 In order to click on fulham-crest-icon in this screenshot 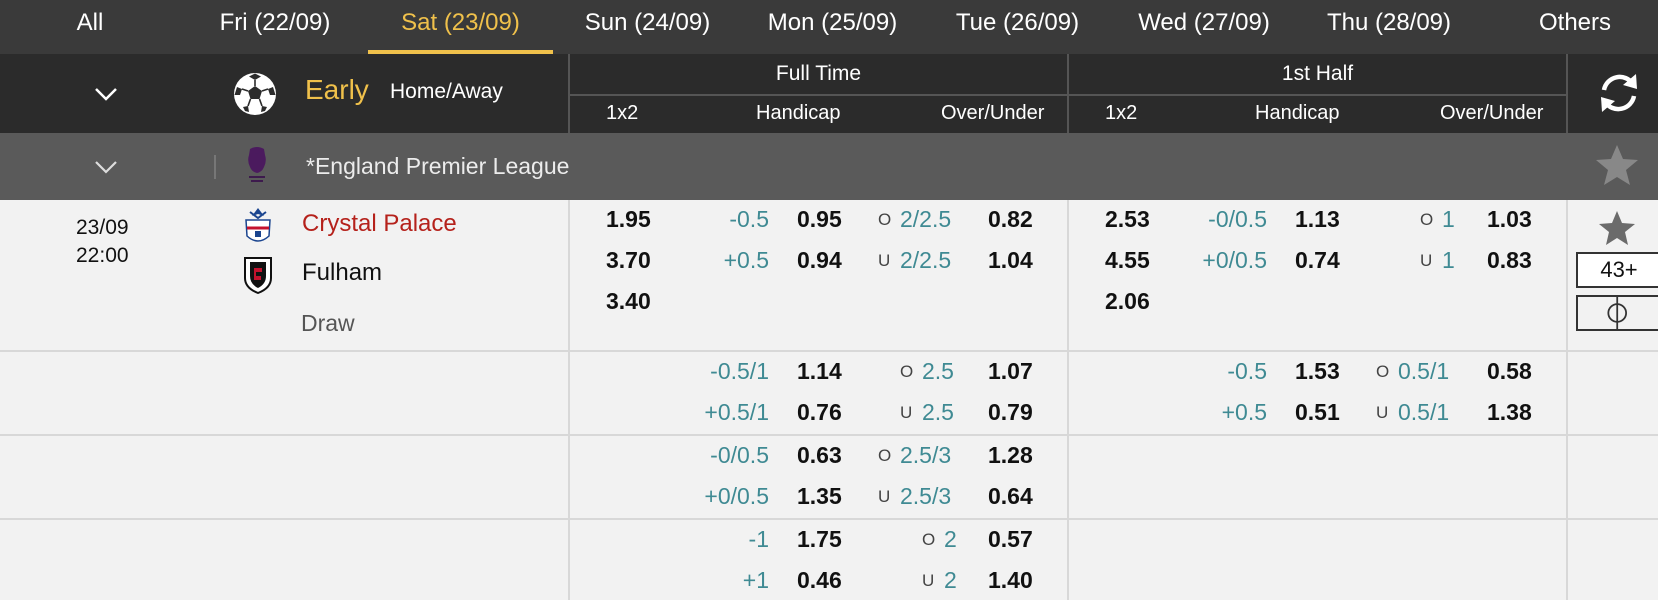, I will do `click(258, 275)`.